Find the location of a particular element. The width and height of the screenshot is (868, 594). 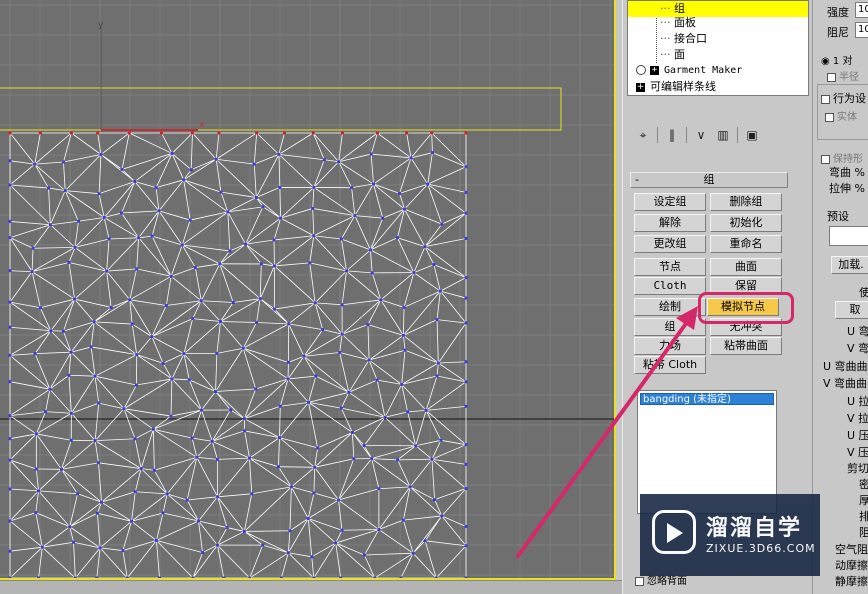

cloth-button: Cloth is located at coordinates (670, 286).